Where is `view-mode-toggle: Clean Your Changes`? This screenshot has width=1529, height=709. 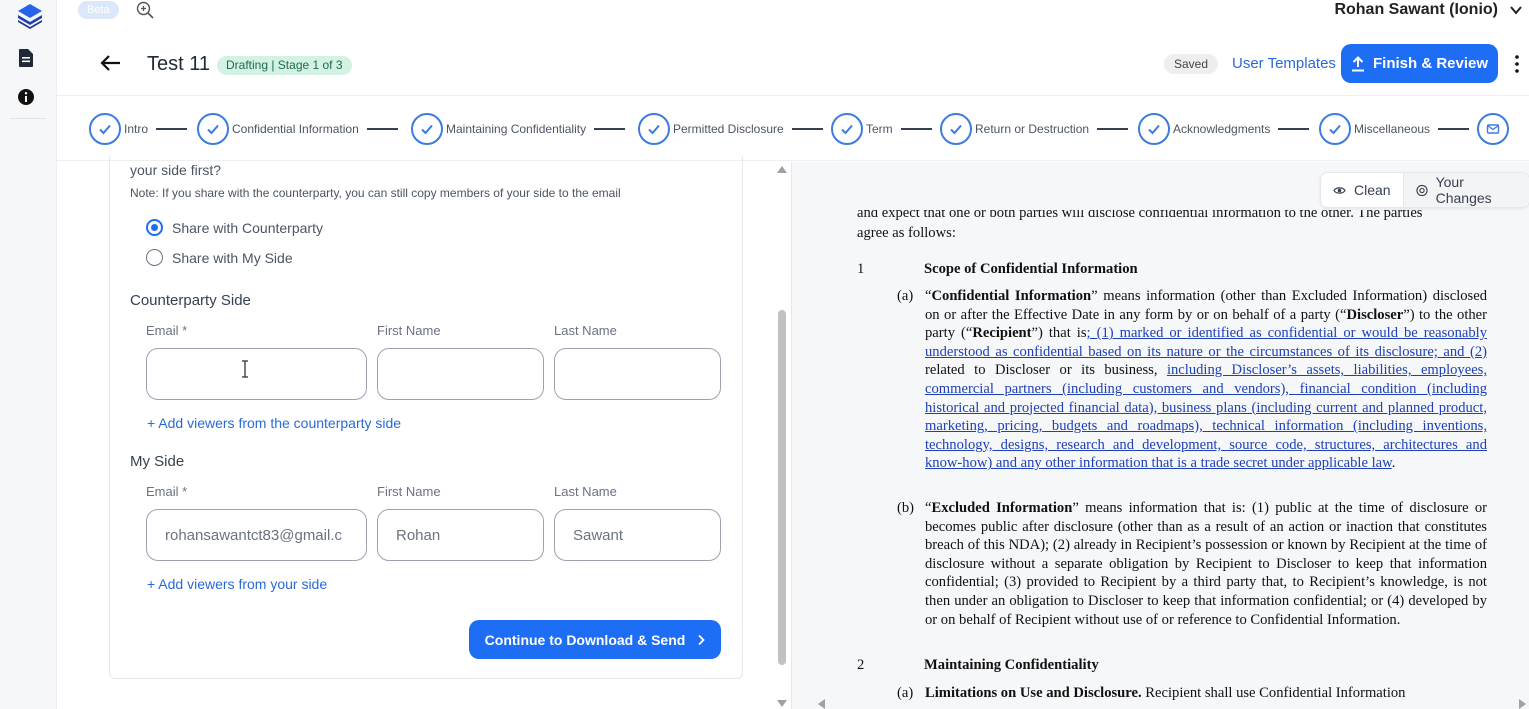
view-mode-toggle: Clean Your Changes is located at coordinates (1424, 190).